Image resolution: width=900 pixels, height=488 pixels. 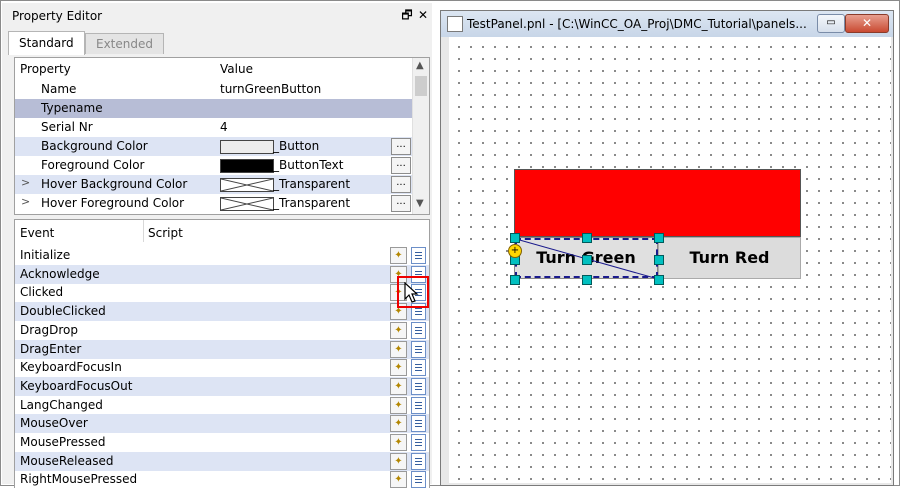 I want to click on property-name: Hover Foreground Color, so click(x=113, y=203).